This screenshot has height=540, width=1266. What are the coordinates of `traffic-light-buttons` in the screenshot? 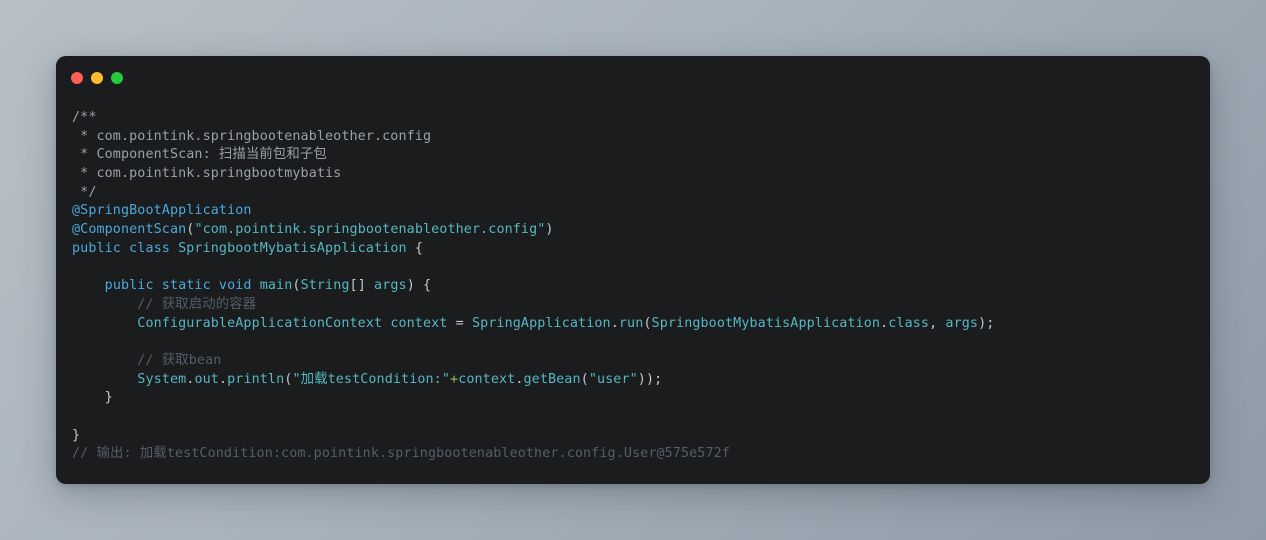 It's located at (97, 78).